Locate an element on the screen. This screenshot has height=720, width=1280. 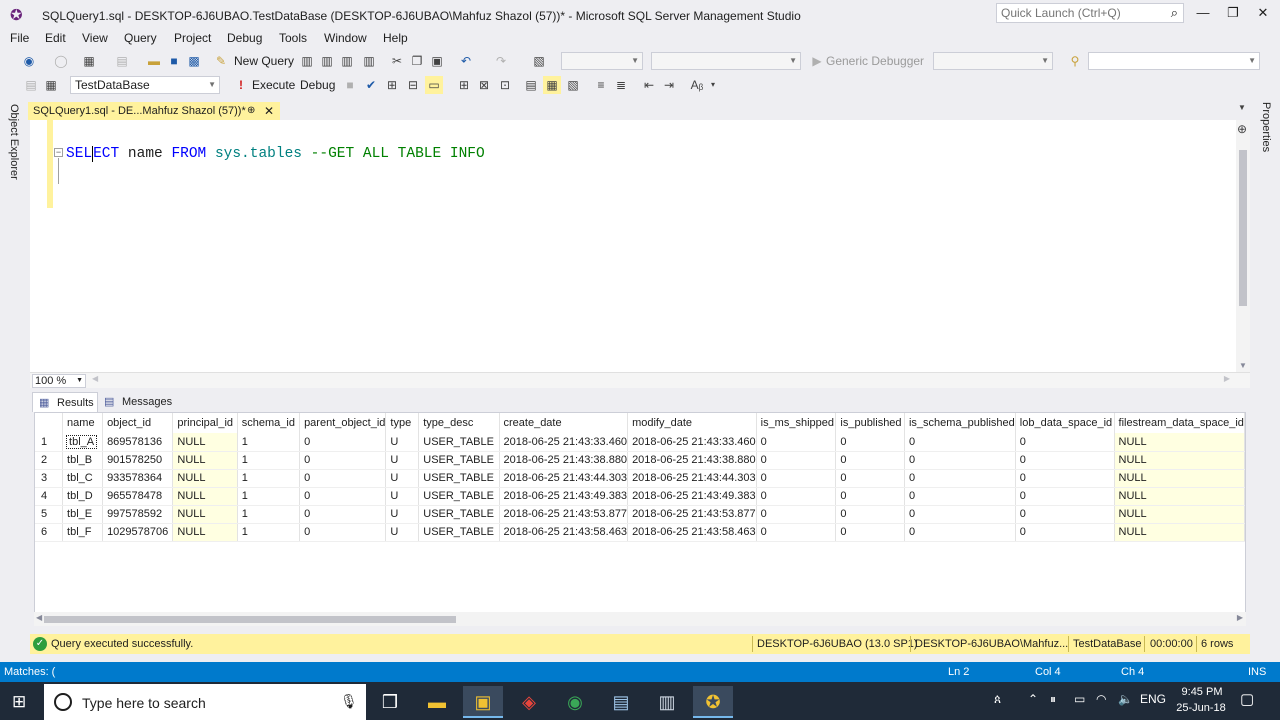
media-icon: ⏸ is located at coordinates (1053, 699).